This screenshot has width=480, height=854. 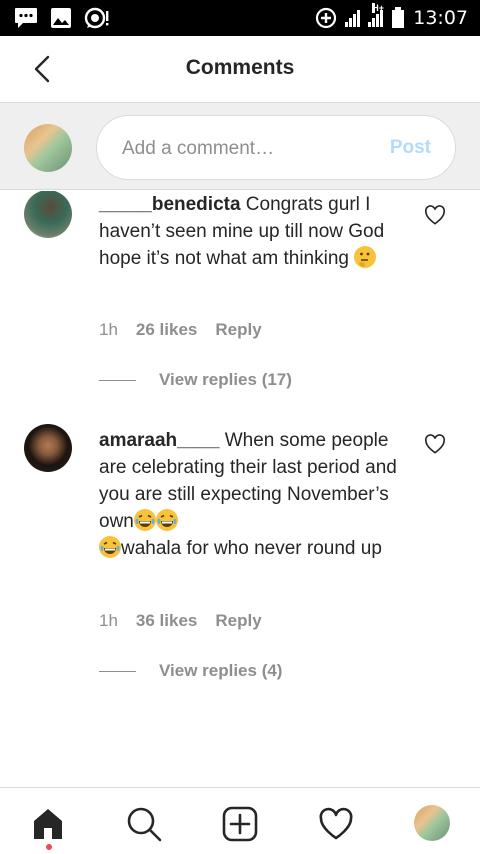 I want to click on view-replies-label: View replies (17), so click(x=225, y=379).